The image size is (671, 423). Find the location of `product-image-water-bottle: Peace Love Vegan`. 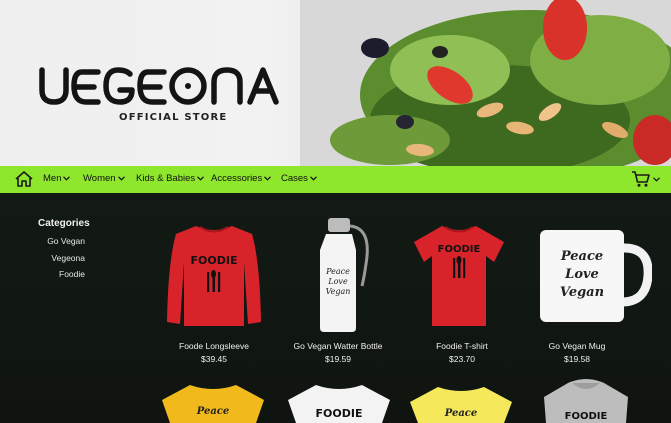

product-image-water-bottle: Peace Love Vegan is located at coordinates (347, 275).